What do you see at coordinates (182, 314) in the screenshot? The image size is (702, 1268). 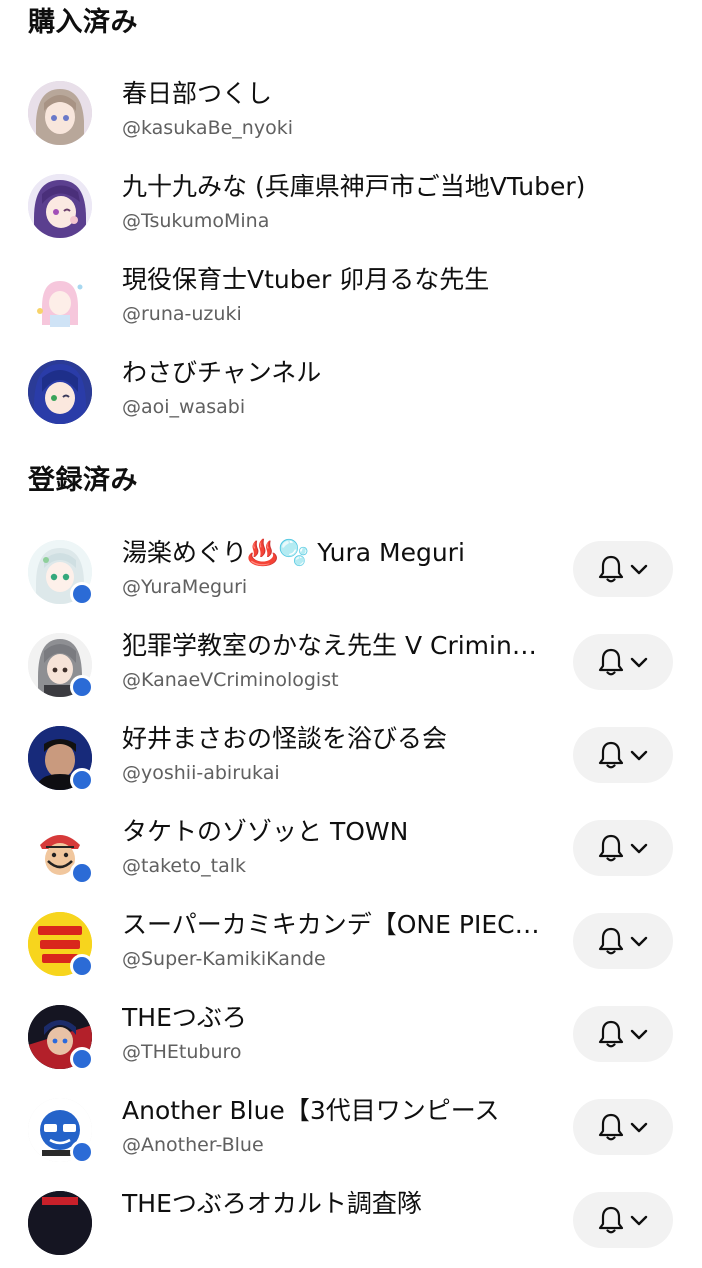 I see `channel-handle: @runa-uzuki` at bounding box center [182, 314].